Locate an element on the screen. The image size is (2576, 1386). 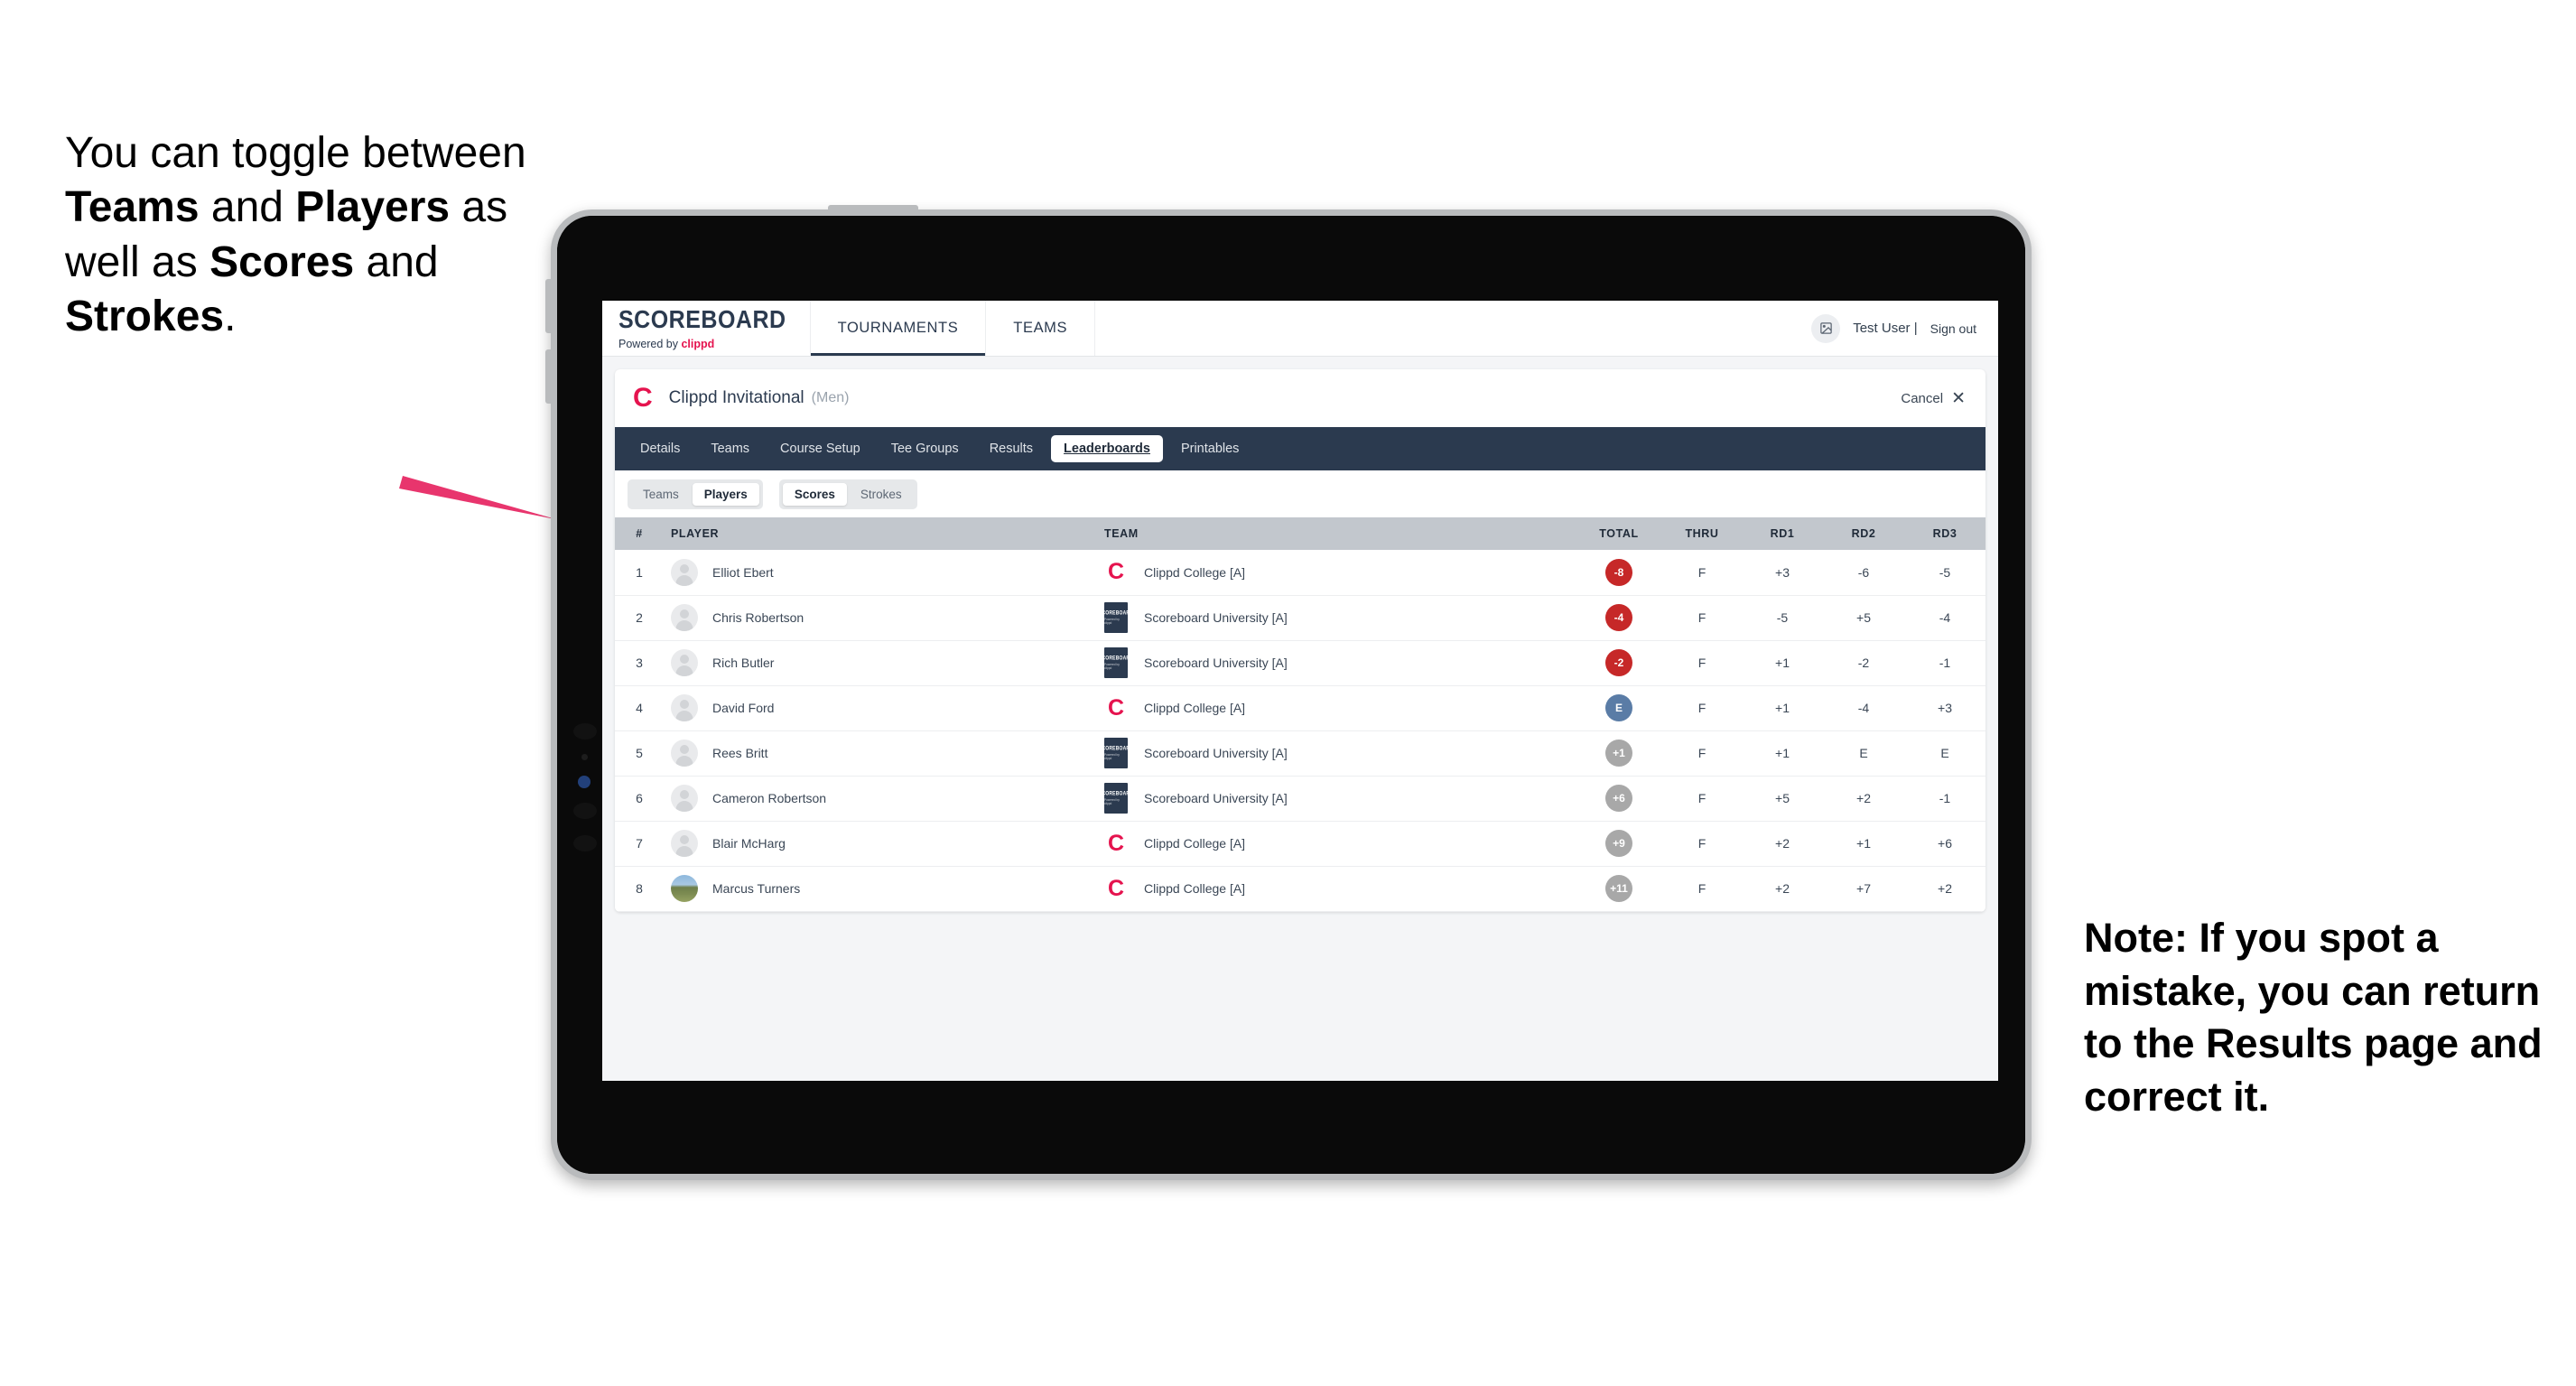
player-name: Blair McHarg is located at coordinates (749, 843).